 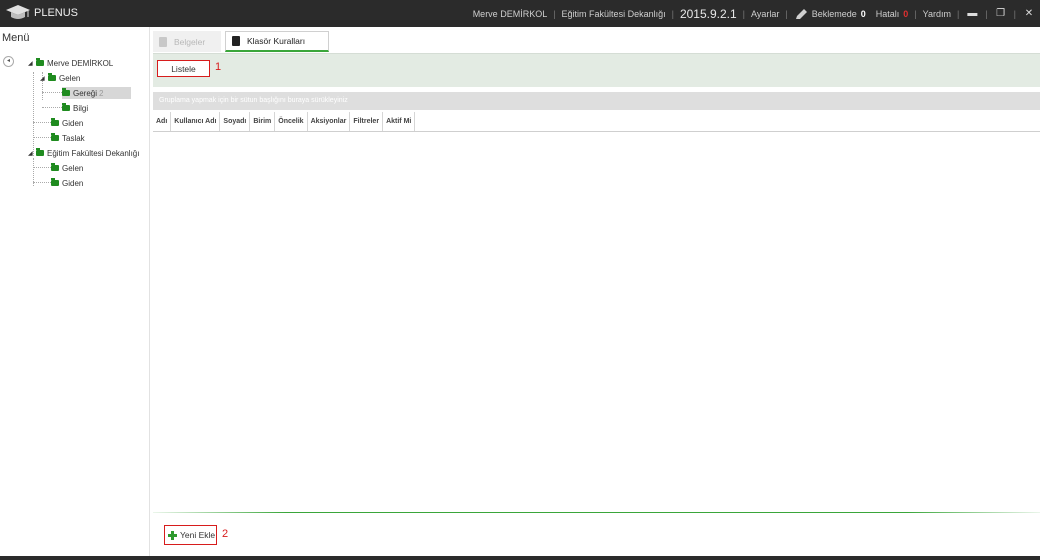 I want to click on department-name: Eğitim Fakültesi Dekanlığı, so click(x=614, y=14).